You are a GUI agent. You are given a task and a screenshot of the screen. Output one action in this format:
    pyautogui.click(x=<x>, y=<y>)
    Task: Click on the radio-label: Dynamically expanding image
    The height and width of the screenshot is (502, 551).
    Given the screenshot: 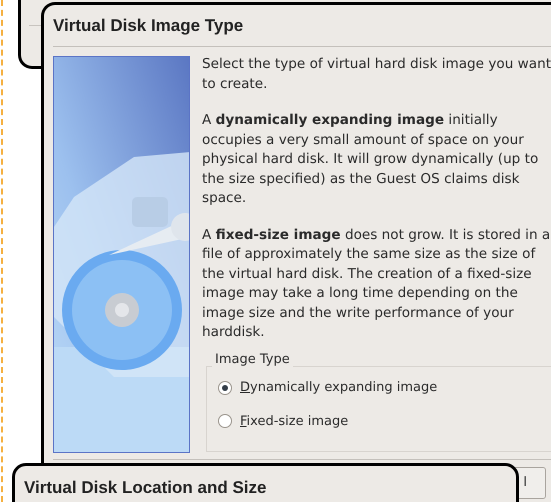 What is the action you would take?
    pyautogui.click(x=339, y=388)
    